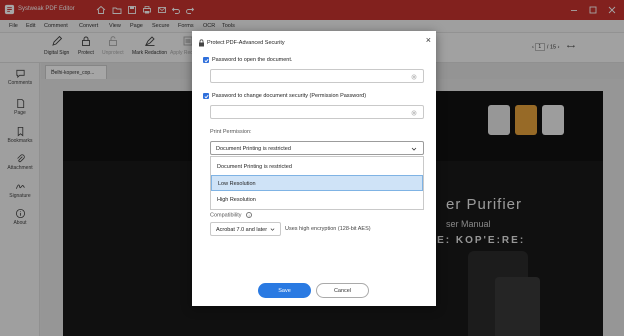  I want to click on open-password-checkbox, so click(206, 60).